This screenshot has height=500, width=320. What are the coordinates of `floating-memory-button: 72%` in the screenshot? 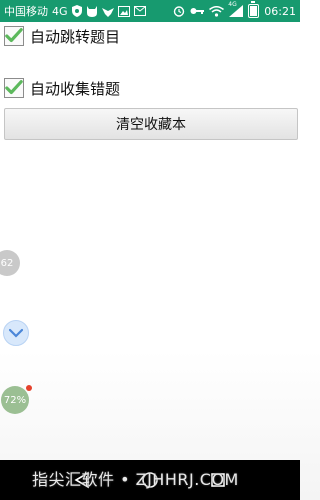 It's located at (15, 400).